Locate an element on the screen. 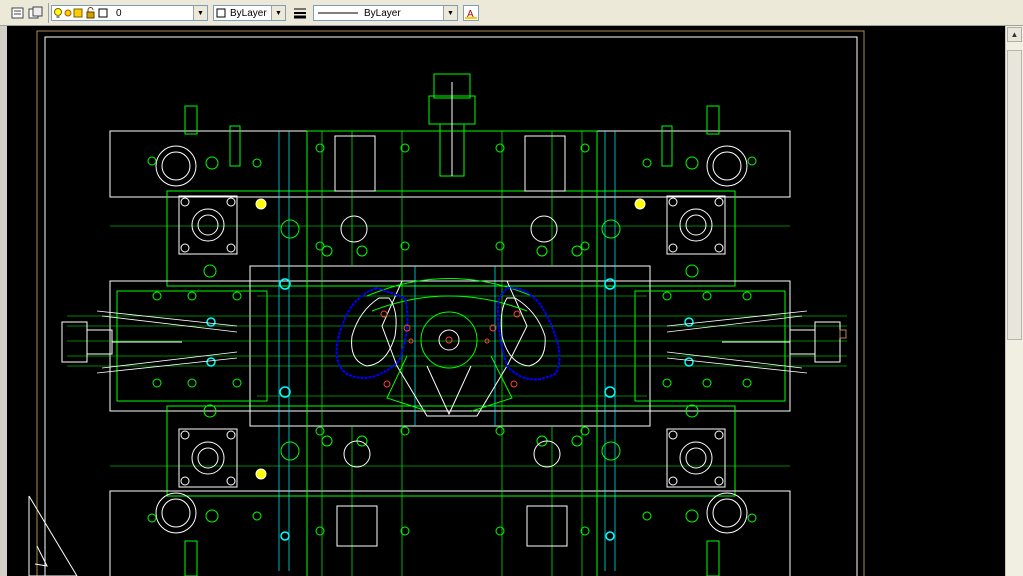  linetype-value: ByLayer is located at coordinates (382, 13).